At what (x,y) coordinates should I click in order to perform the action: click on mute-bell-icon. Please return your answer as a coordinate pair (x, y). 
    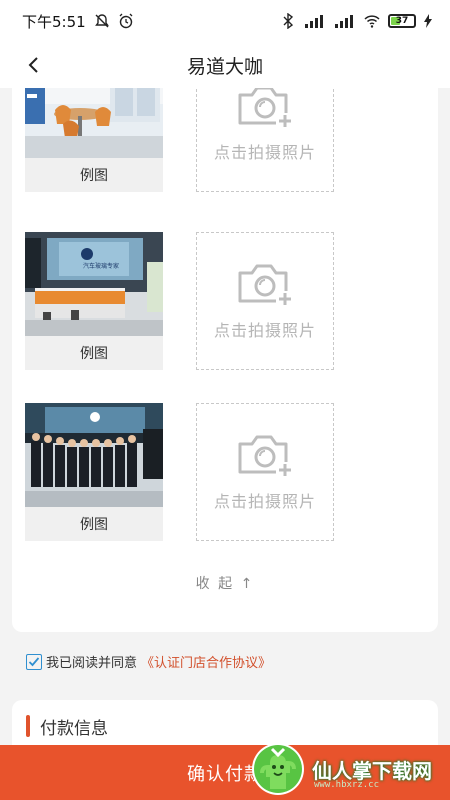
    Looking at the image, I should click on (101, 21).